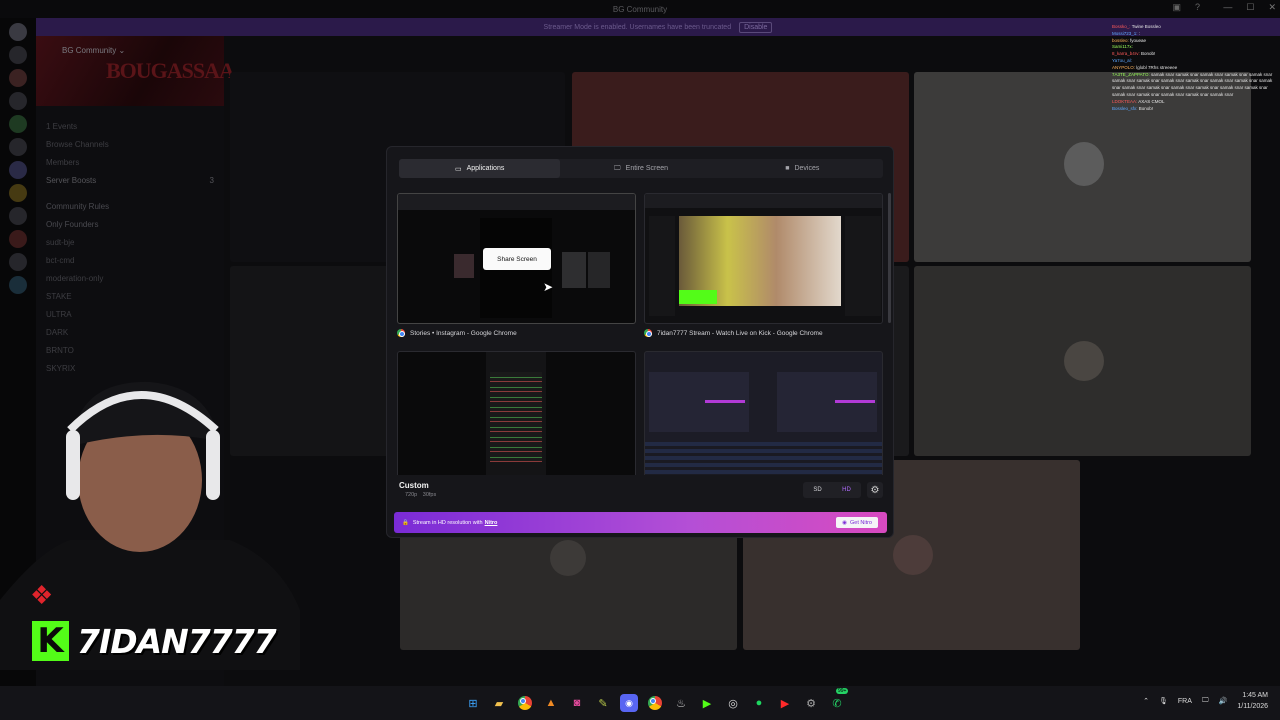  What do you see at coordinates (1185, 701) in the screenshot?
I see `language-indicator: FRA` at bounding box center [1185, 701].